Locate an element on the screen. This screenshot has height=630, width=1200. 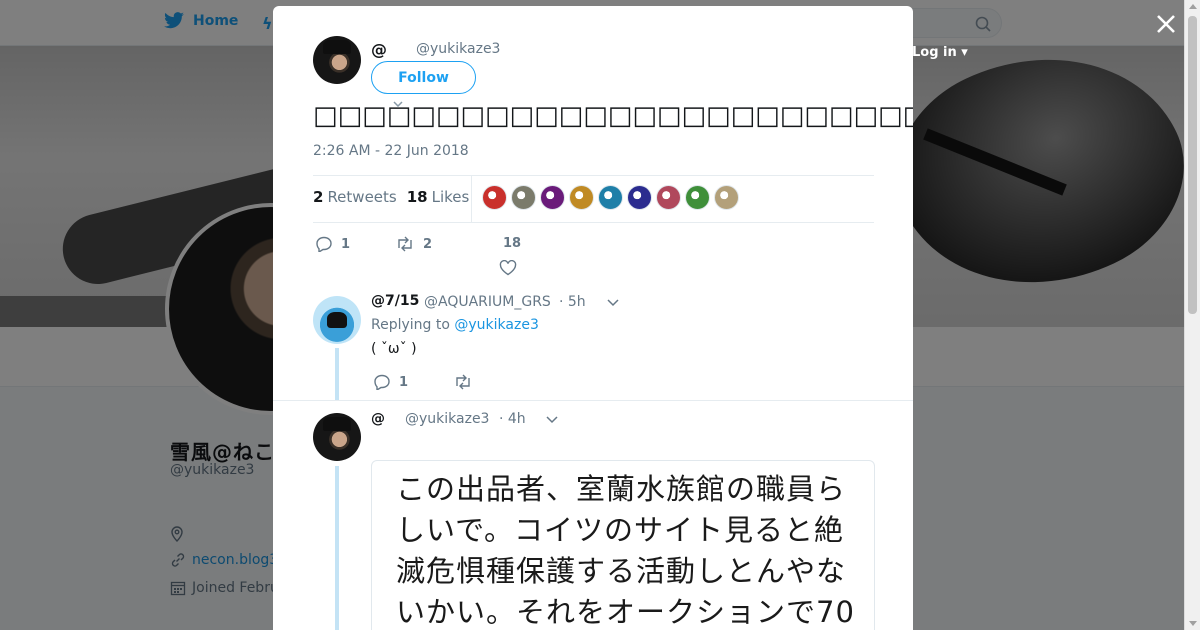
likers-avatars is located at coordinates (610, 197).